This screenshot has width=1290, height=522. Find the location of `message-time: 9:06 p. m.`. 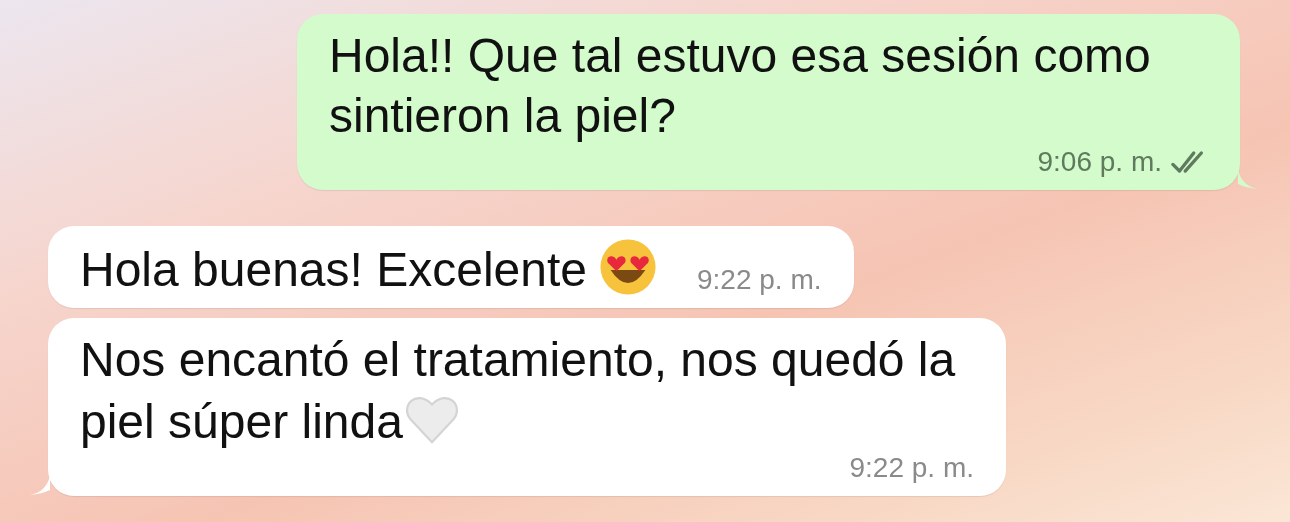

message-time: 9:06 p. m. is located at coordinates (1099, 162).